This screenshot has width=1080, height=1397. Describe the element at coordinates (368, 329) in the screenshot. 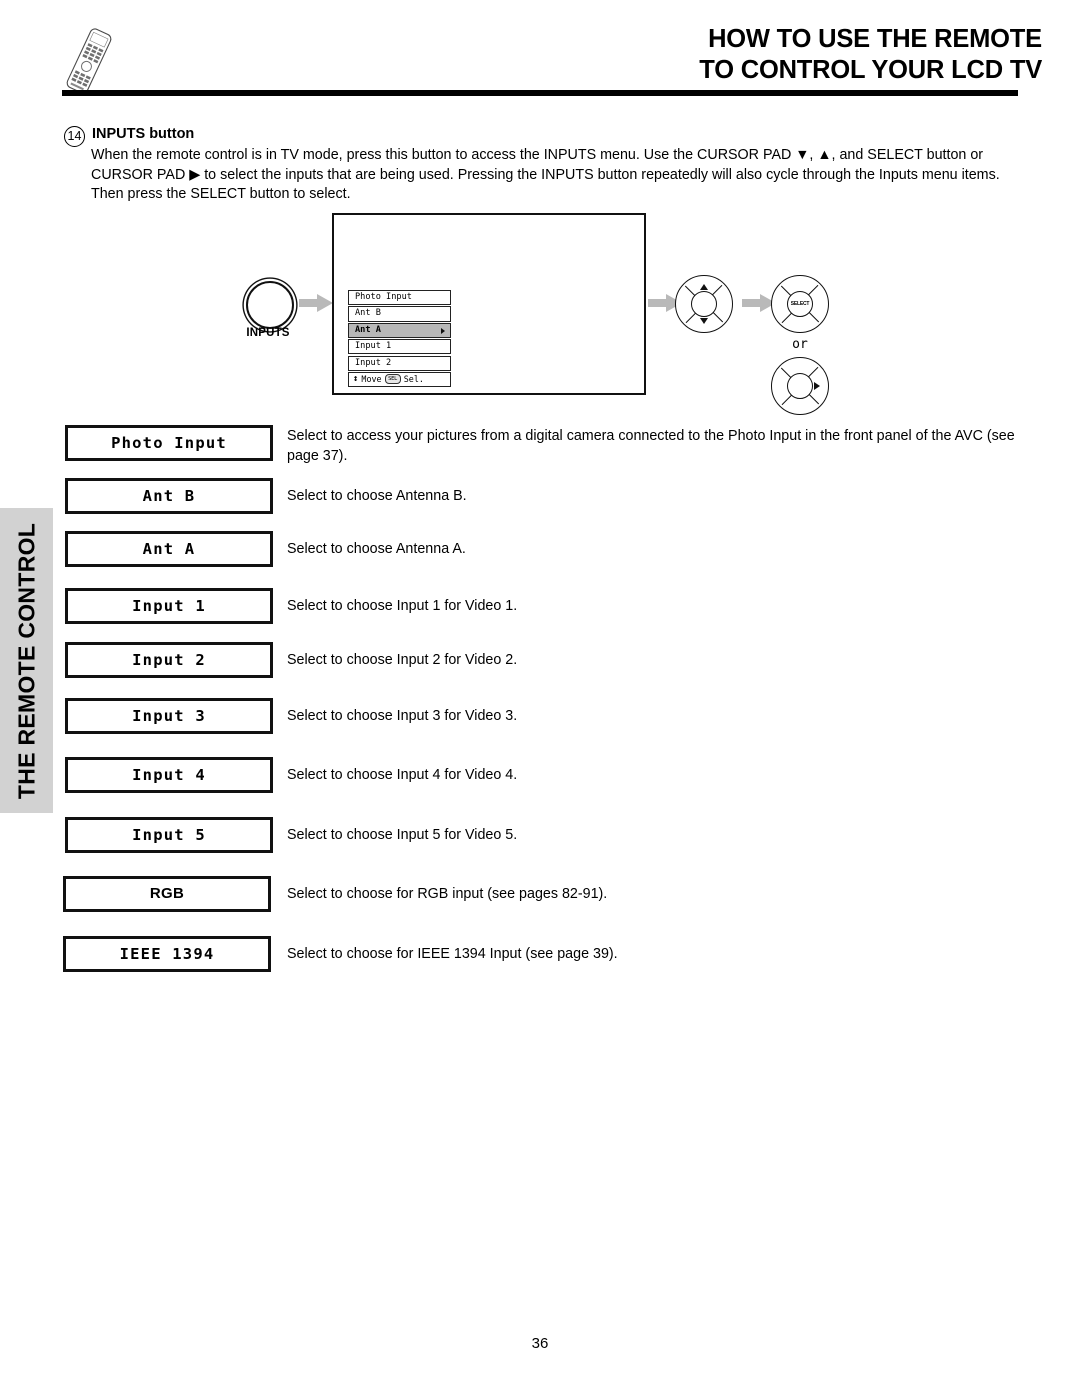

I see `osd-item-label: Ant A` at that location.